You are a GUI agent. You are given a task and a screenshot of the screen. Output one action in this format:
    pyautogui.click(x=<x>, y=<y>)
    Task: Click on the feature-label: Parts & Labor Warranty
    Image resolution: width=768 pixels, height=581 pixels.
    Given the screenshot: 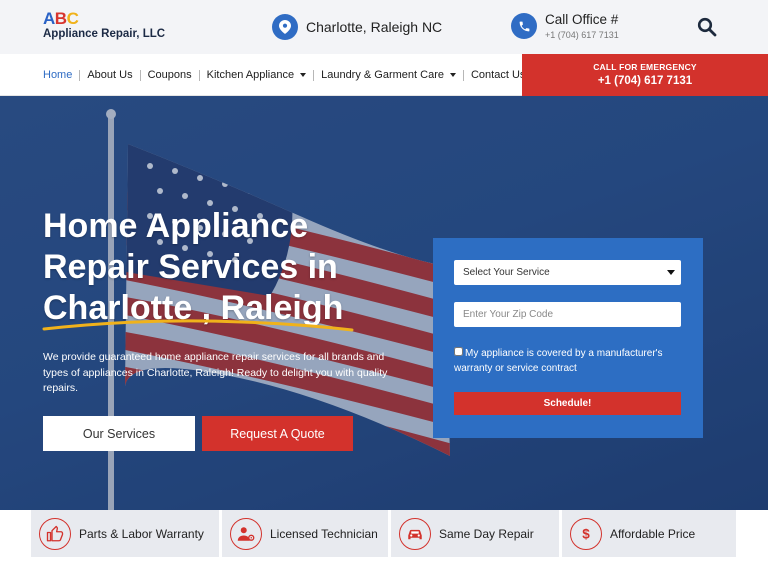 What is the action you would take?
    pyautogui.click(x=141, y=533)
    